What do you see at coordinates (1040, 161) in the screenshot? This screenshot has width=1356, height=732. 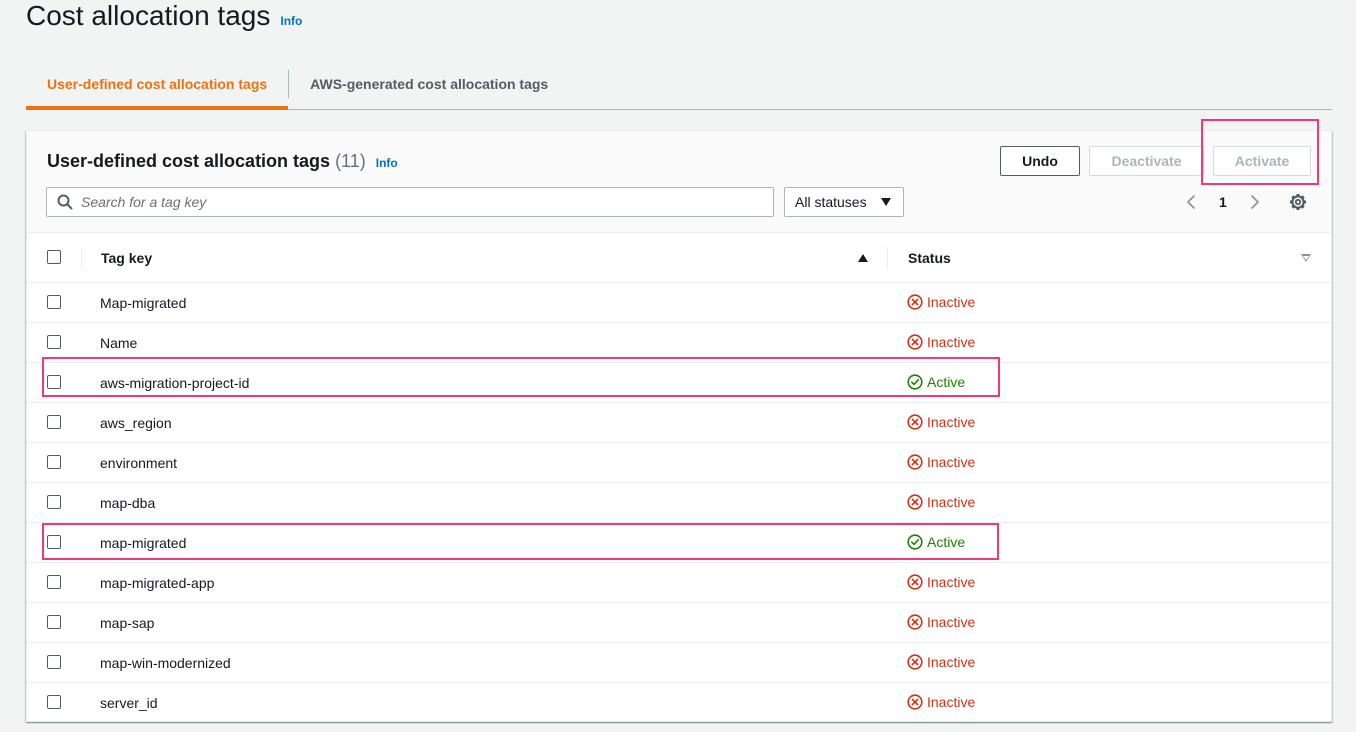 I see `undo-button: Undo` at bounding box center [1040, 161].